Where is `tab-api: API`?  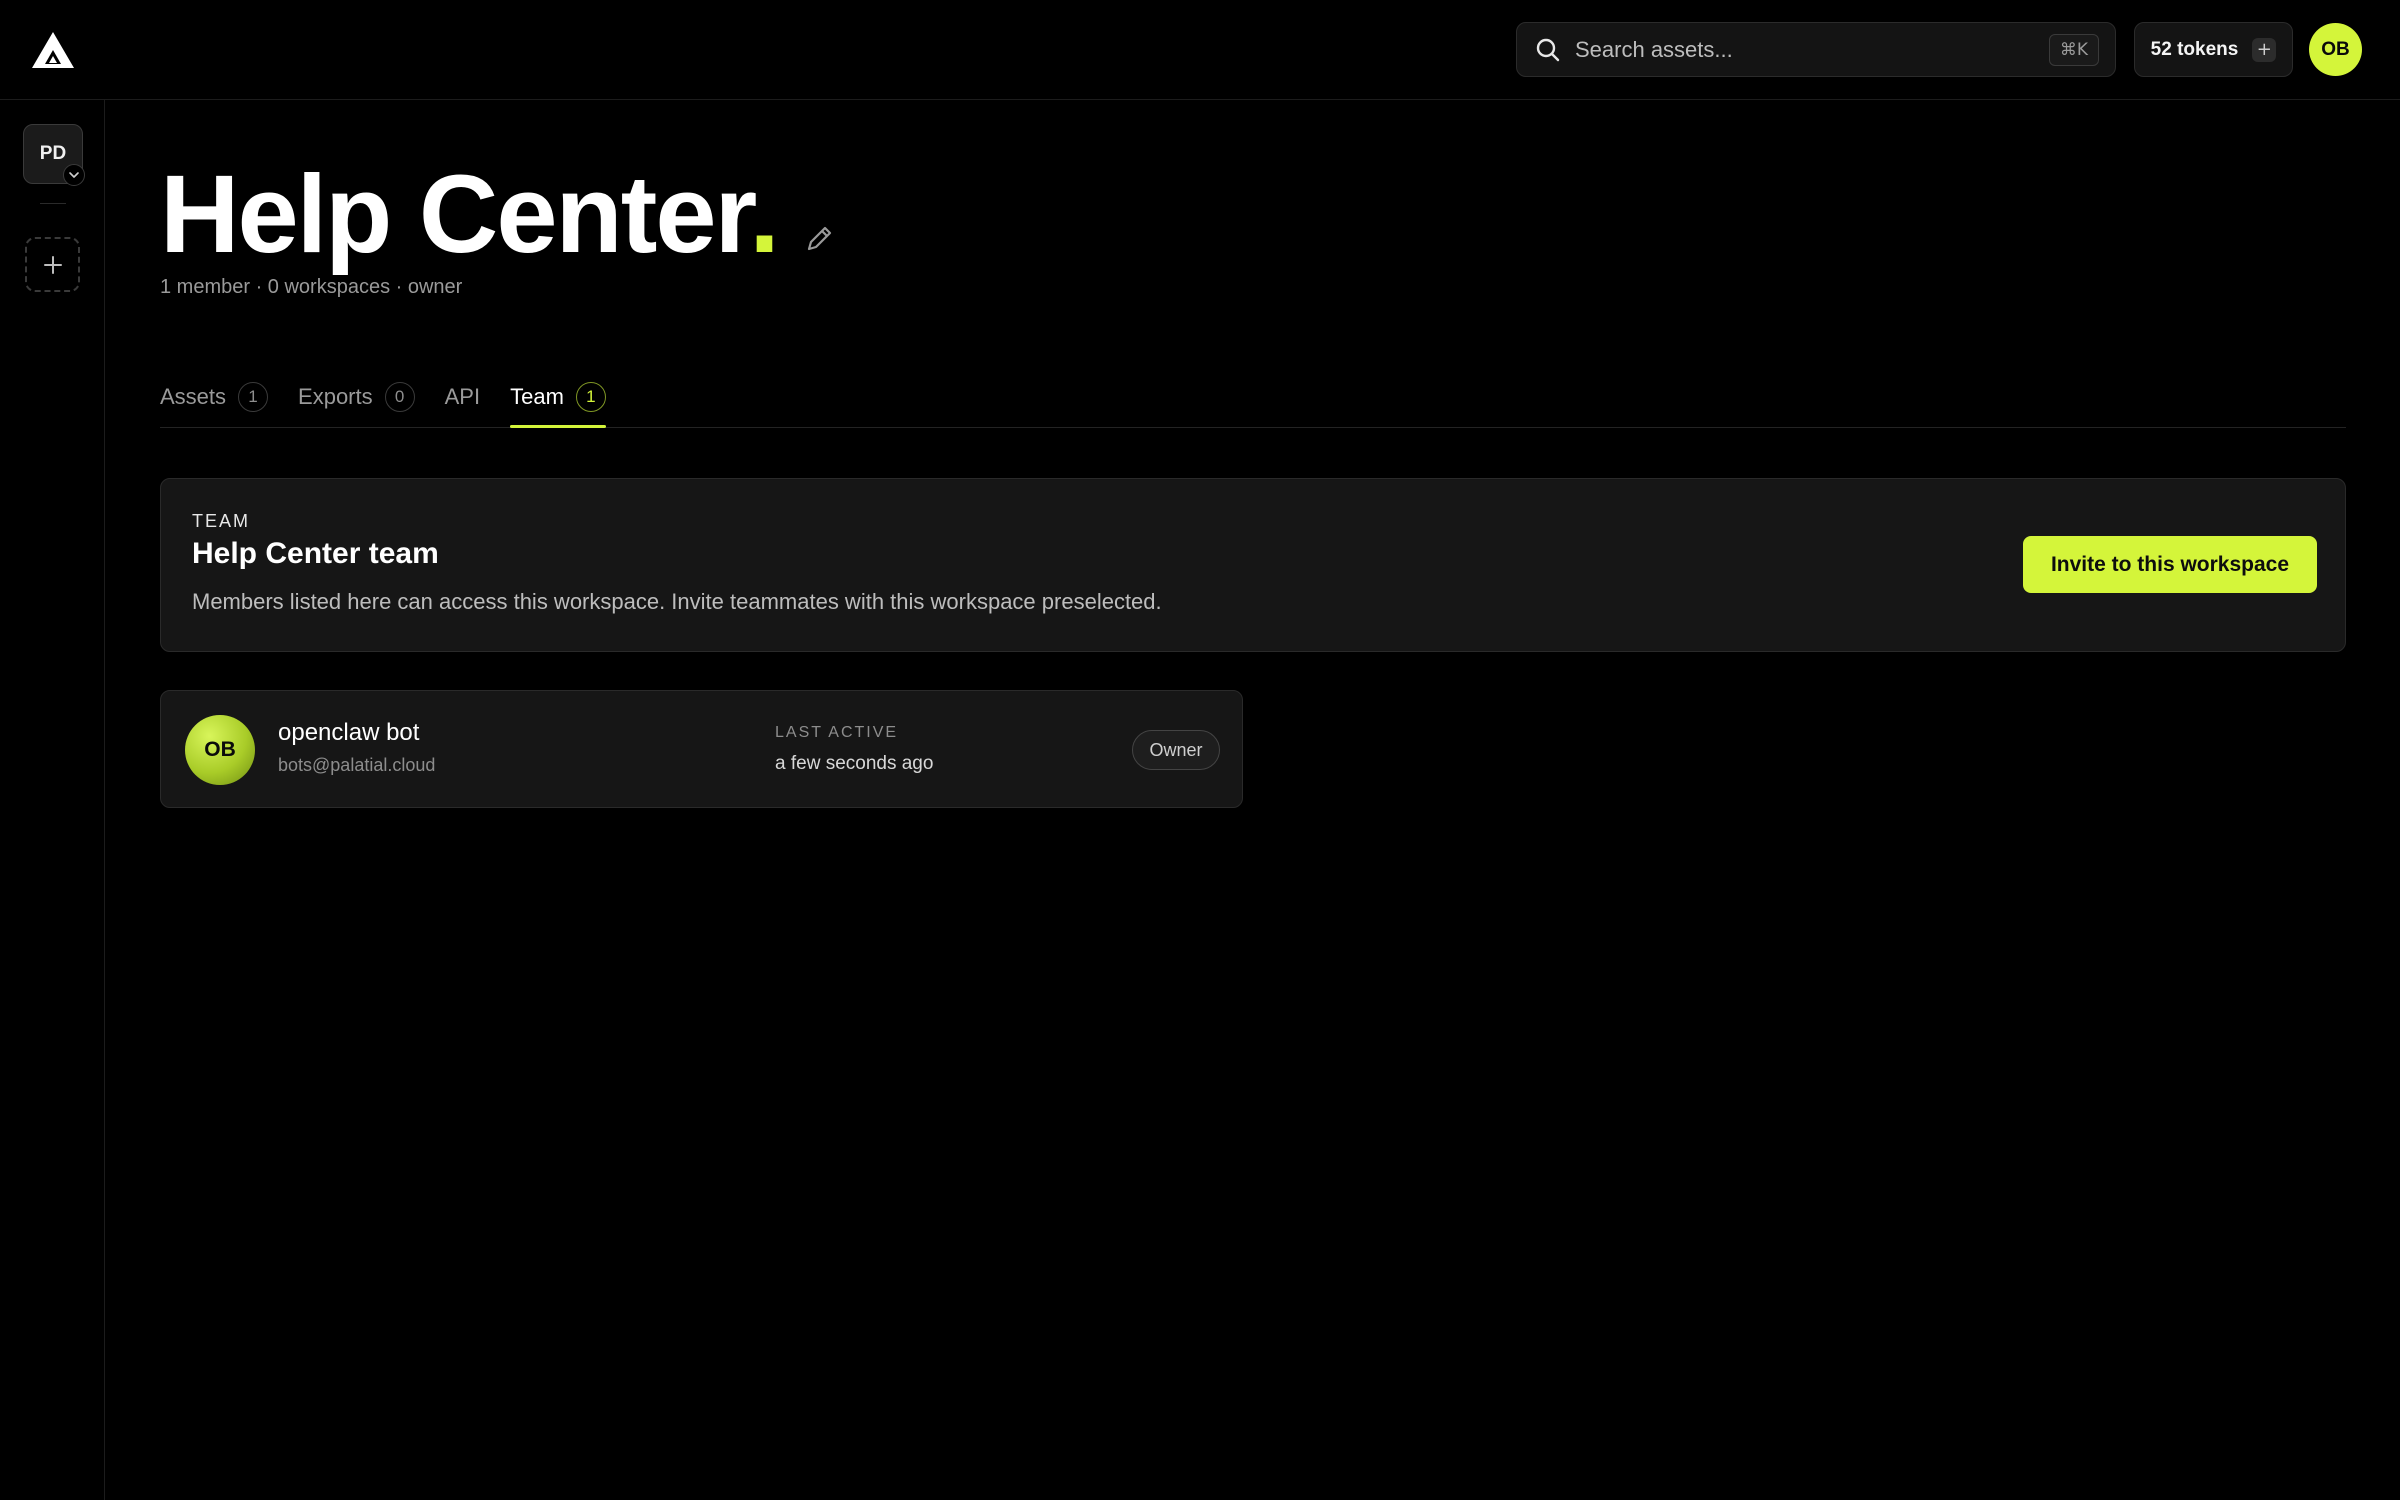 tab-api: API is located at coordinates (462, 397).